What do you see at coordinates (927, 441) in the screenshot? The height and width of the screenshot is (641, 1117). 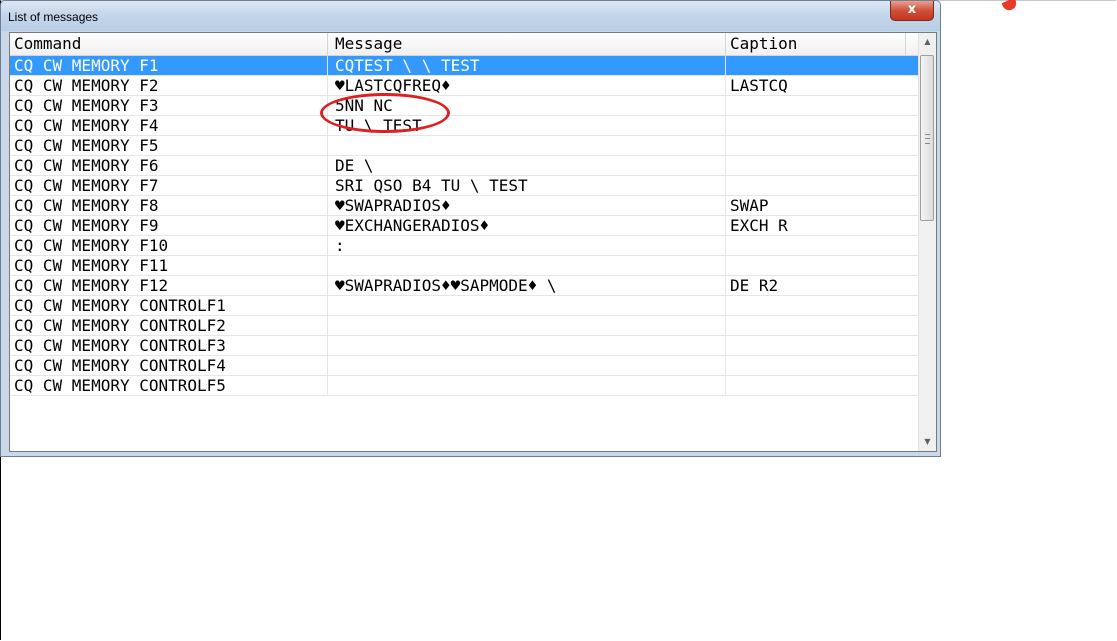 I see `scroll-down-icon: ▼` at bounding box center [927, 441].